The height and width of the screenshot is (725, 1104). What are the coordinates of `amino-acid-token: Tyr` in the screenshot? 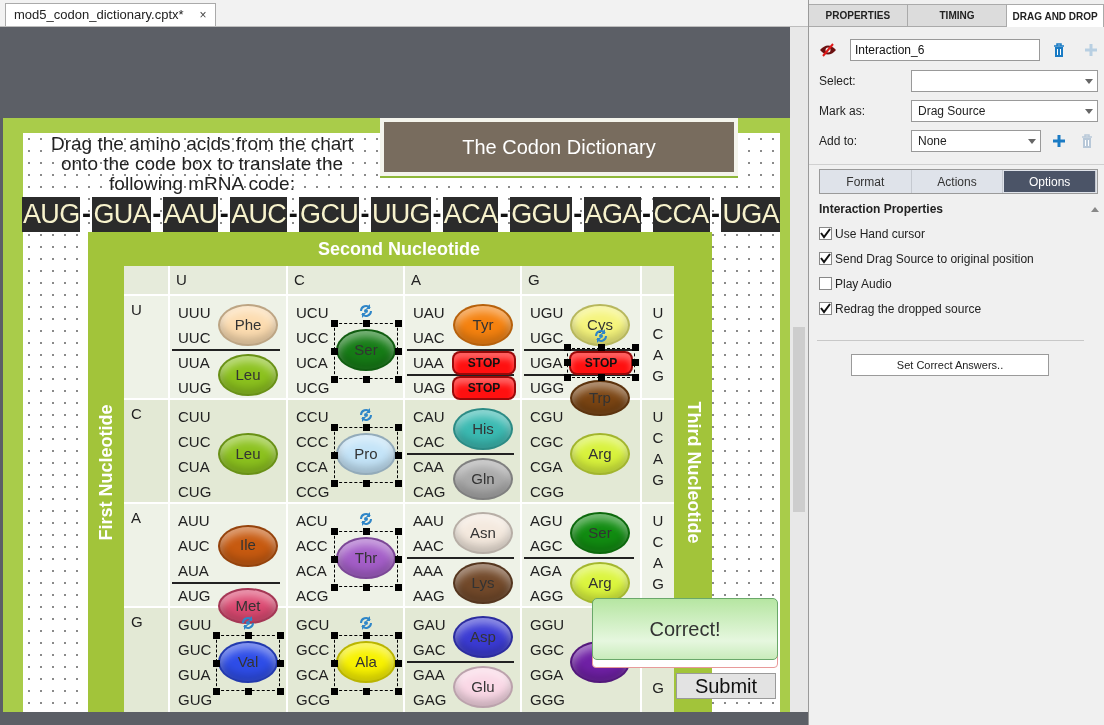 It's located at (483, 325).